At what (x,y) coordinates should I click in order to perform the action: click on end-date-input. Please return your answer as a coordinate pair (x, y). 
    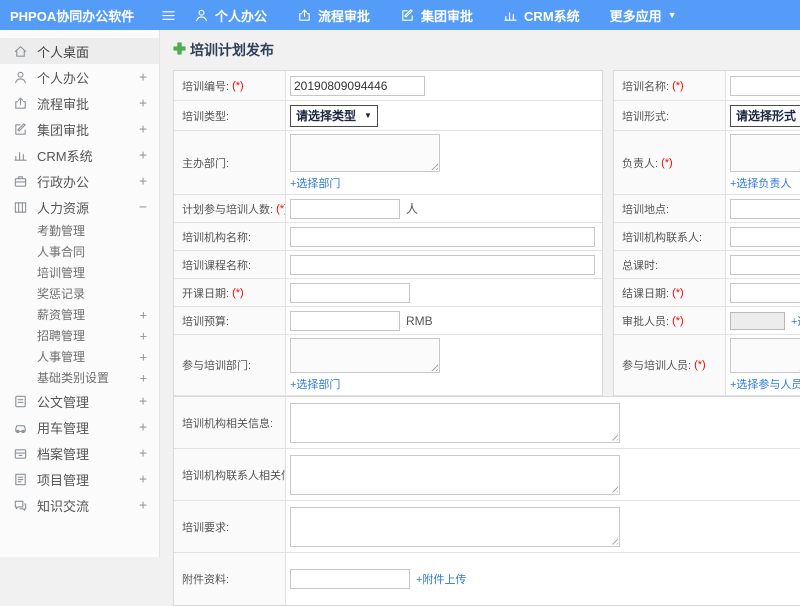
    Looking at the image, I should click on (765, 292).